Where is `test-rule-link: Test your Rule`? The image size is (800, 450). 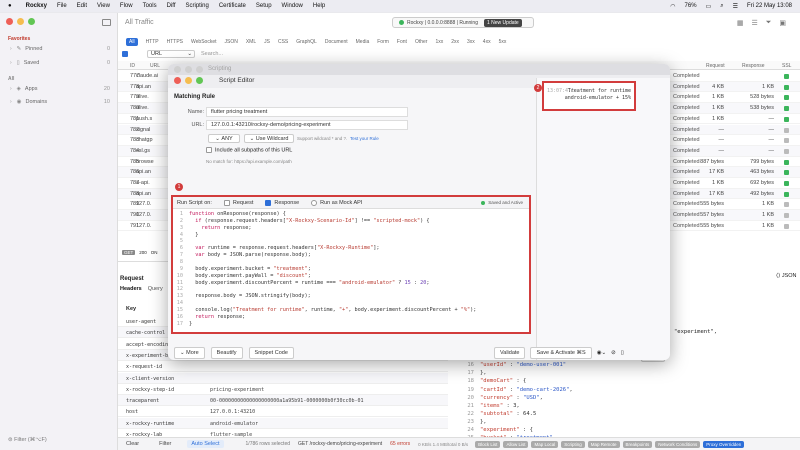 test-rule-link: Test your Rule is located at coordinates (364, 138).